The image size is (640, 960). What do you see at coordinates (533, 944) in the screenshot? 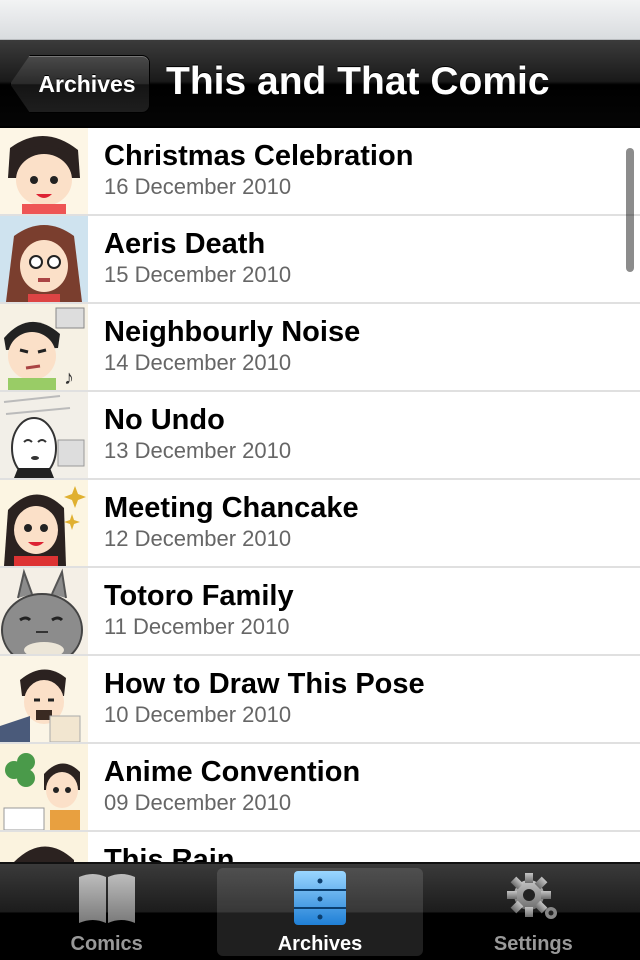
I see `tab-label: Settings` at bounding box center [533, 944].